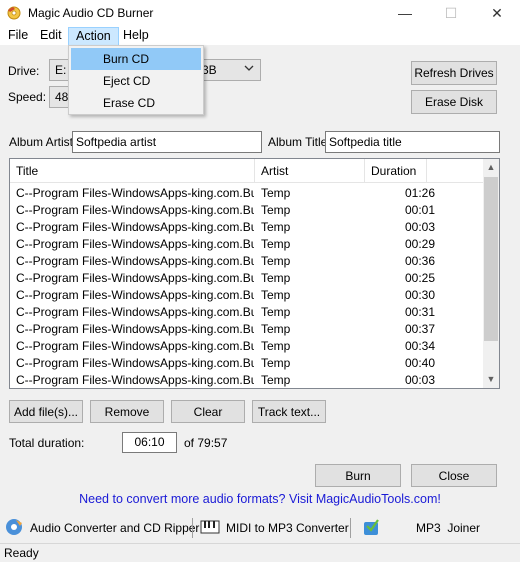 The image size is (520, 562). I want to click on track-duration-cell: 00:34, so click(420, 346).